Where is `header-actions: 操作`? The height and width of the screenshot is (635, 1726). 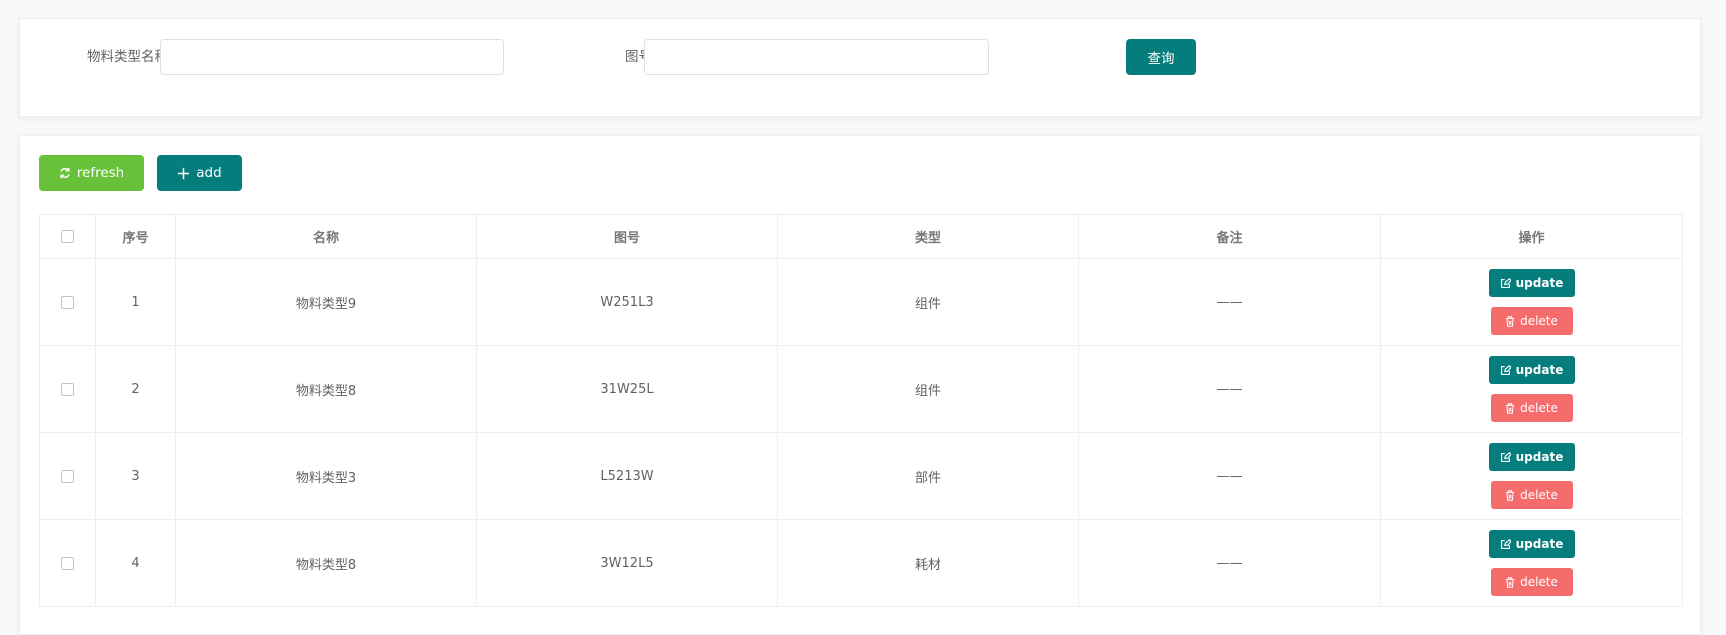
header-actions: 操作 is located at coordinates (1531, 236).